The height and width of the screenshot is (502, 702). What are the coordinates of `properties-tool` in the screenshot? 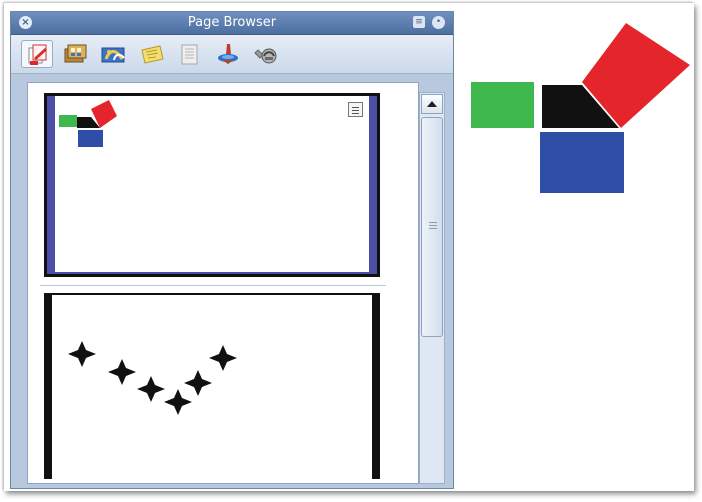 It's located at (189, 54).